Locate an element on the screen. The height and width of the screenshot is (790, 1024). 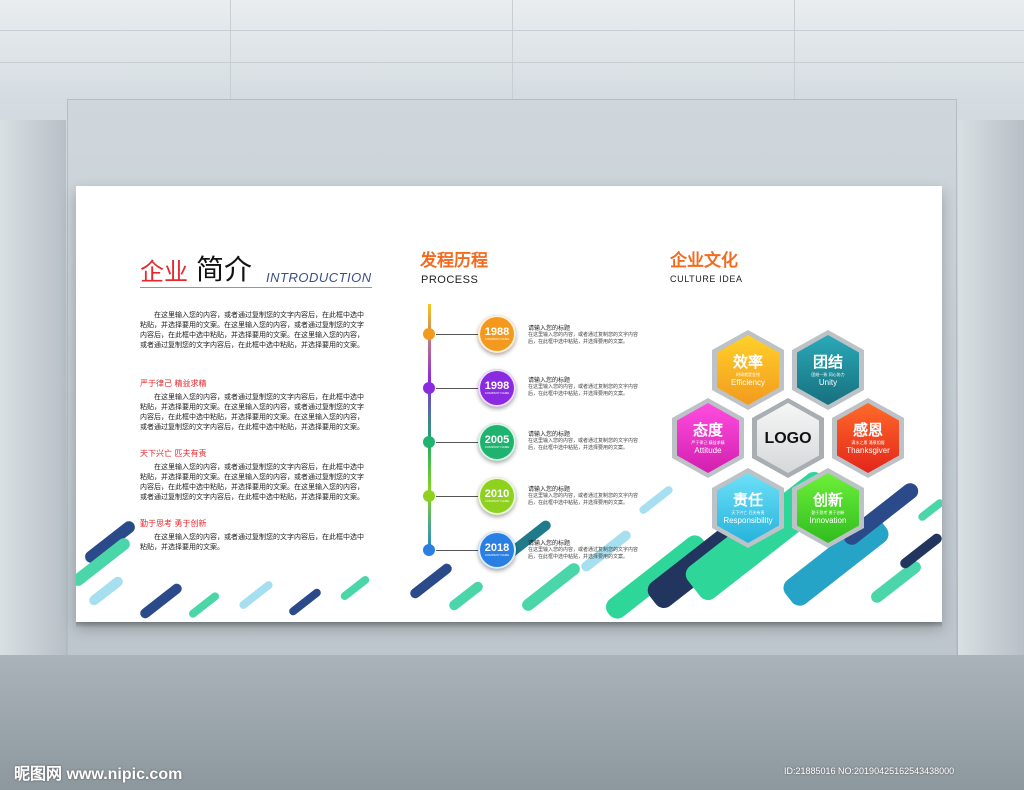
culture-title-en: CULTURE IDEA is located at coordinates (706, 279).